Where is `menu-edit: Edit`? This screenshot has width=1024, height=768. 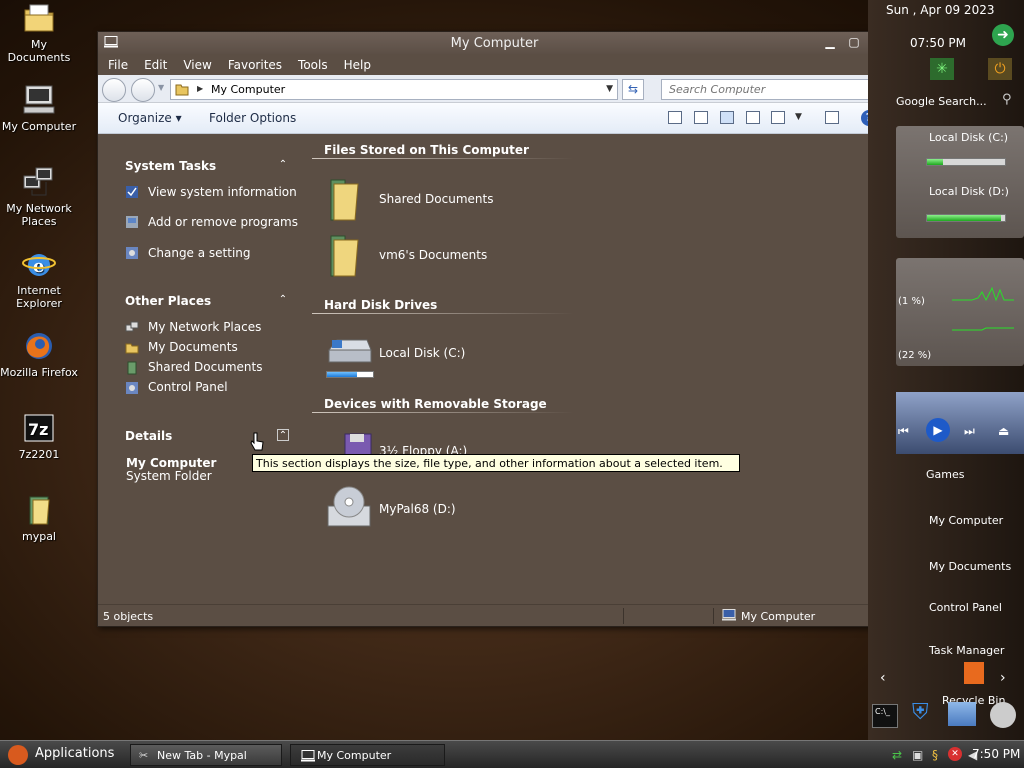 menu-edit: Edit is located at coordinates (155, 65).